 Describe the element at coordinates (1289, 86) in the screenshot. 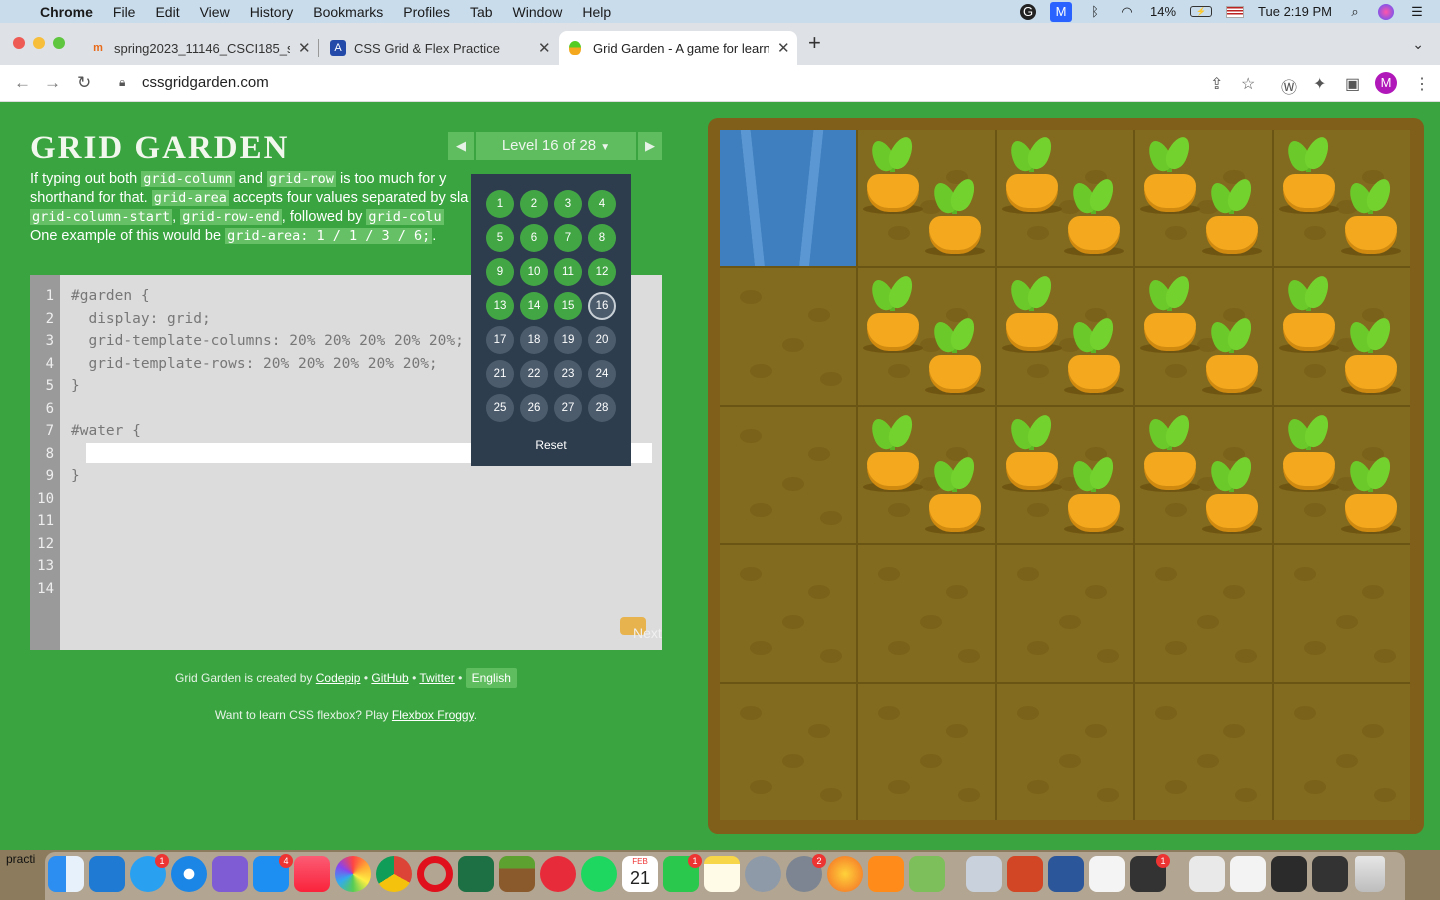

I see `wordpress-extension-icon: Ⓦ` at that location.